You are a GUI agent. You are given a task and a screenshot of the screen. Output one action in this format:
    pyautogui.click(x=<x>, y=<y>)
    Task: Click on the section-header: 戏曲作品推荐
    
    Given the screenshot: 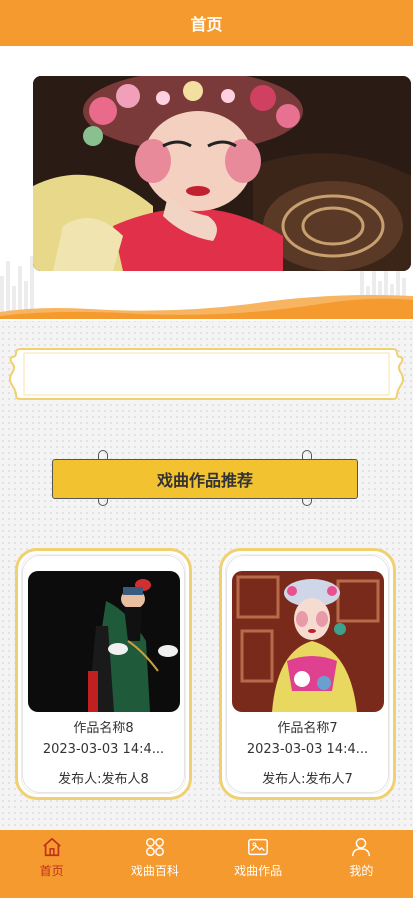 What is the action you would take?
    pyautogui.click(x=205, y=480)
    